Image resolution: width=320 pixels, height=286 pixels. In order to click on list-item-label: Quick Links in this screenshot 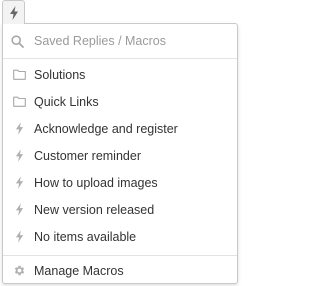, I will do `click(66, 101)`.